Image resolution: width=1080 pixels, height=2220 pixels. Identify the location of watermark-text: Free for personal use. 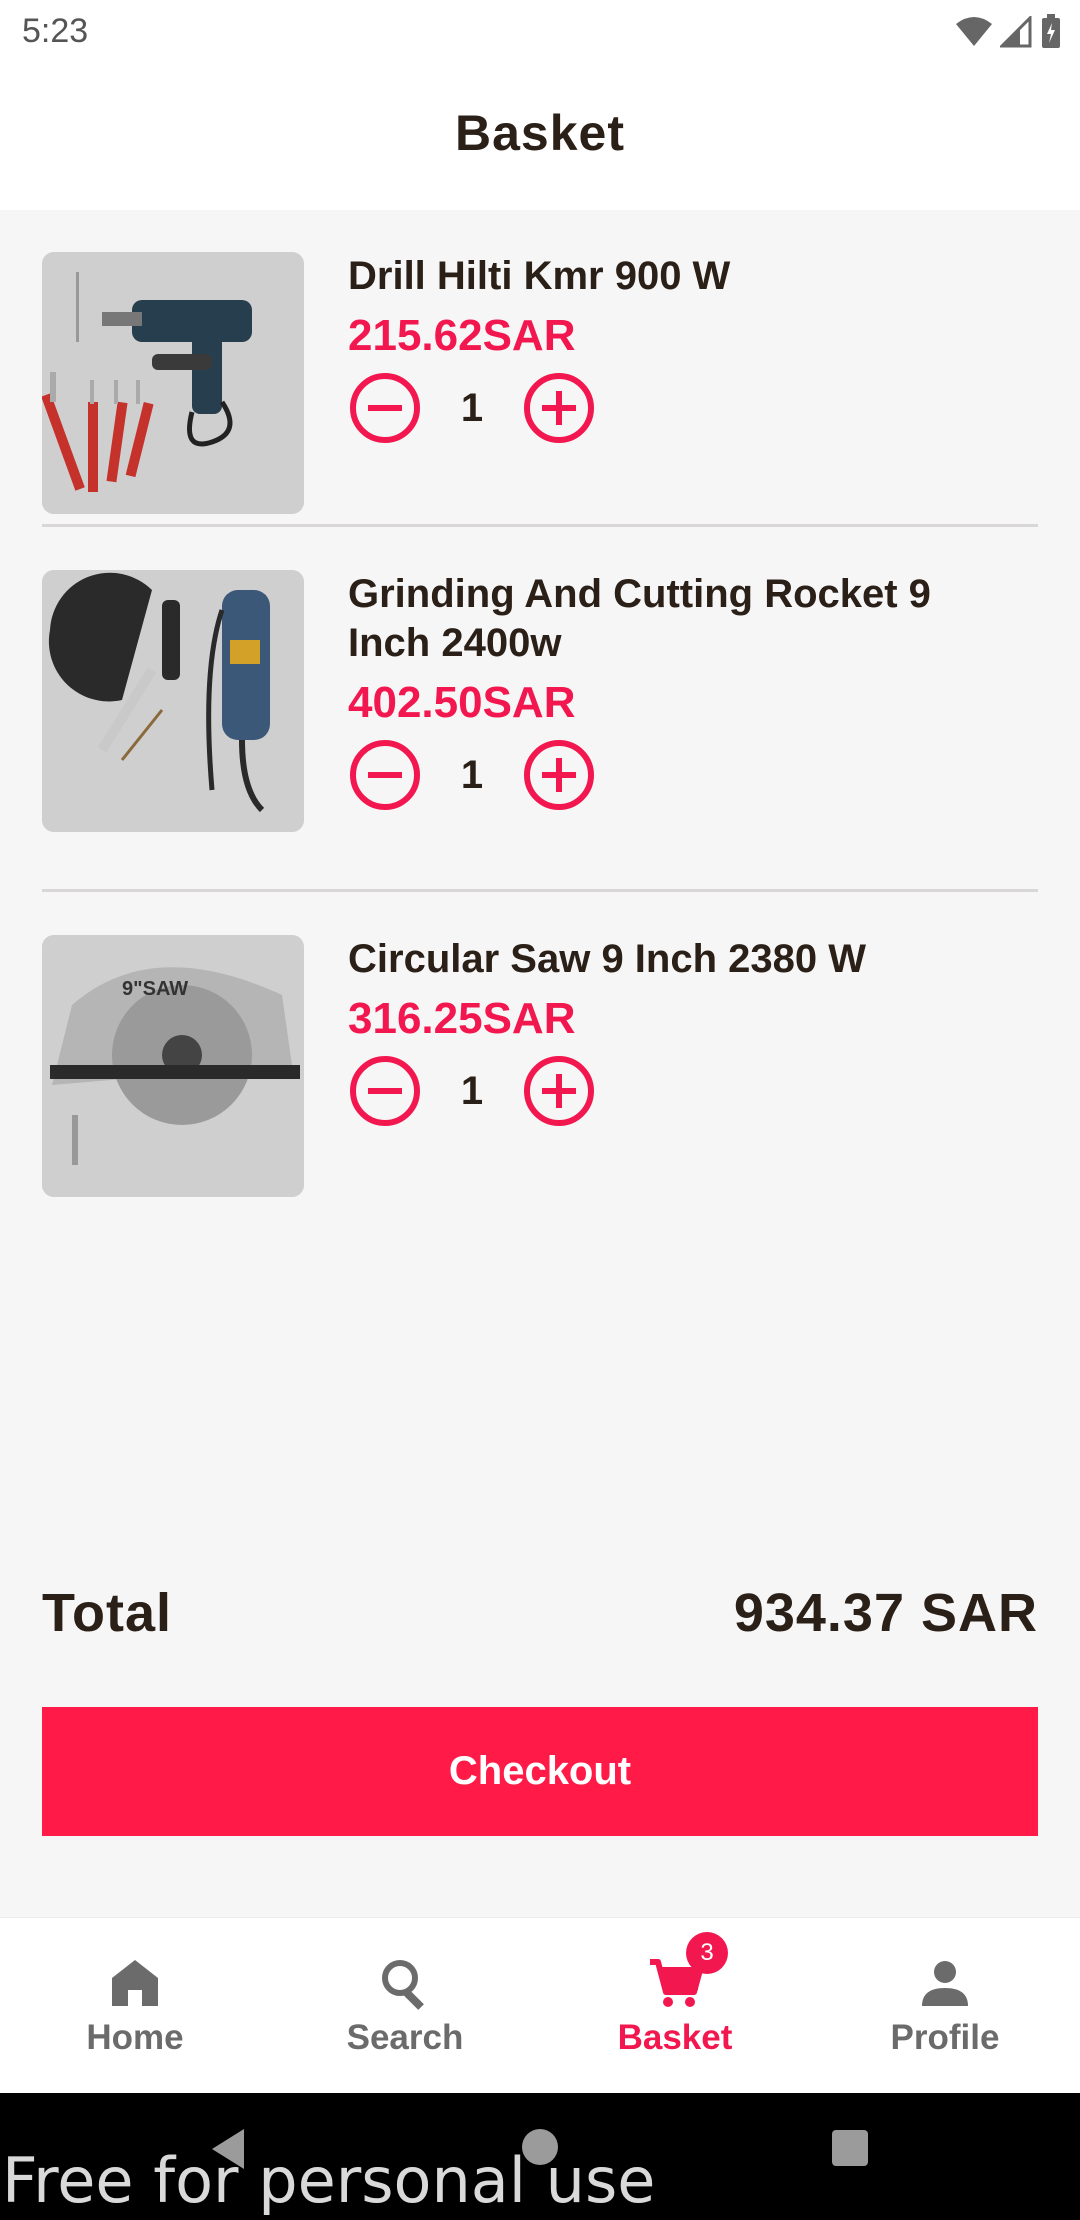
(329, 2180).